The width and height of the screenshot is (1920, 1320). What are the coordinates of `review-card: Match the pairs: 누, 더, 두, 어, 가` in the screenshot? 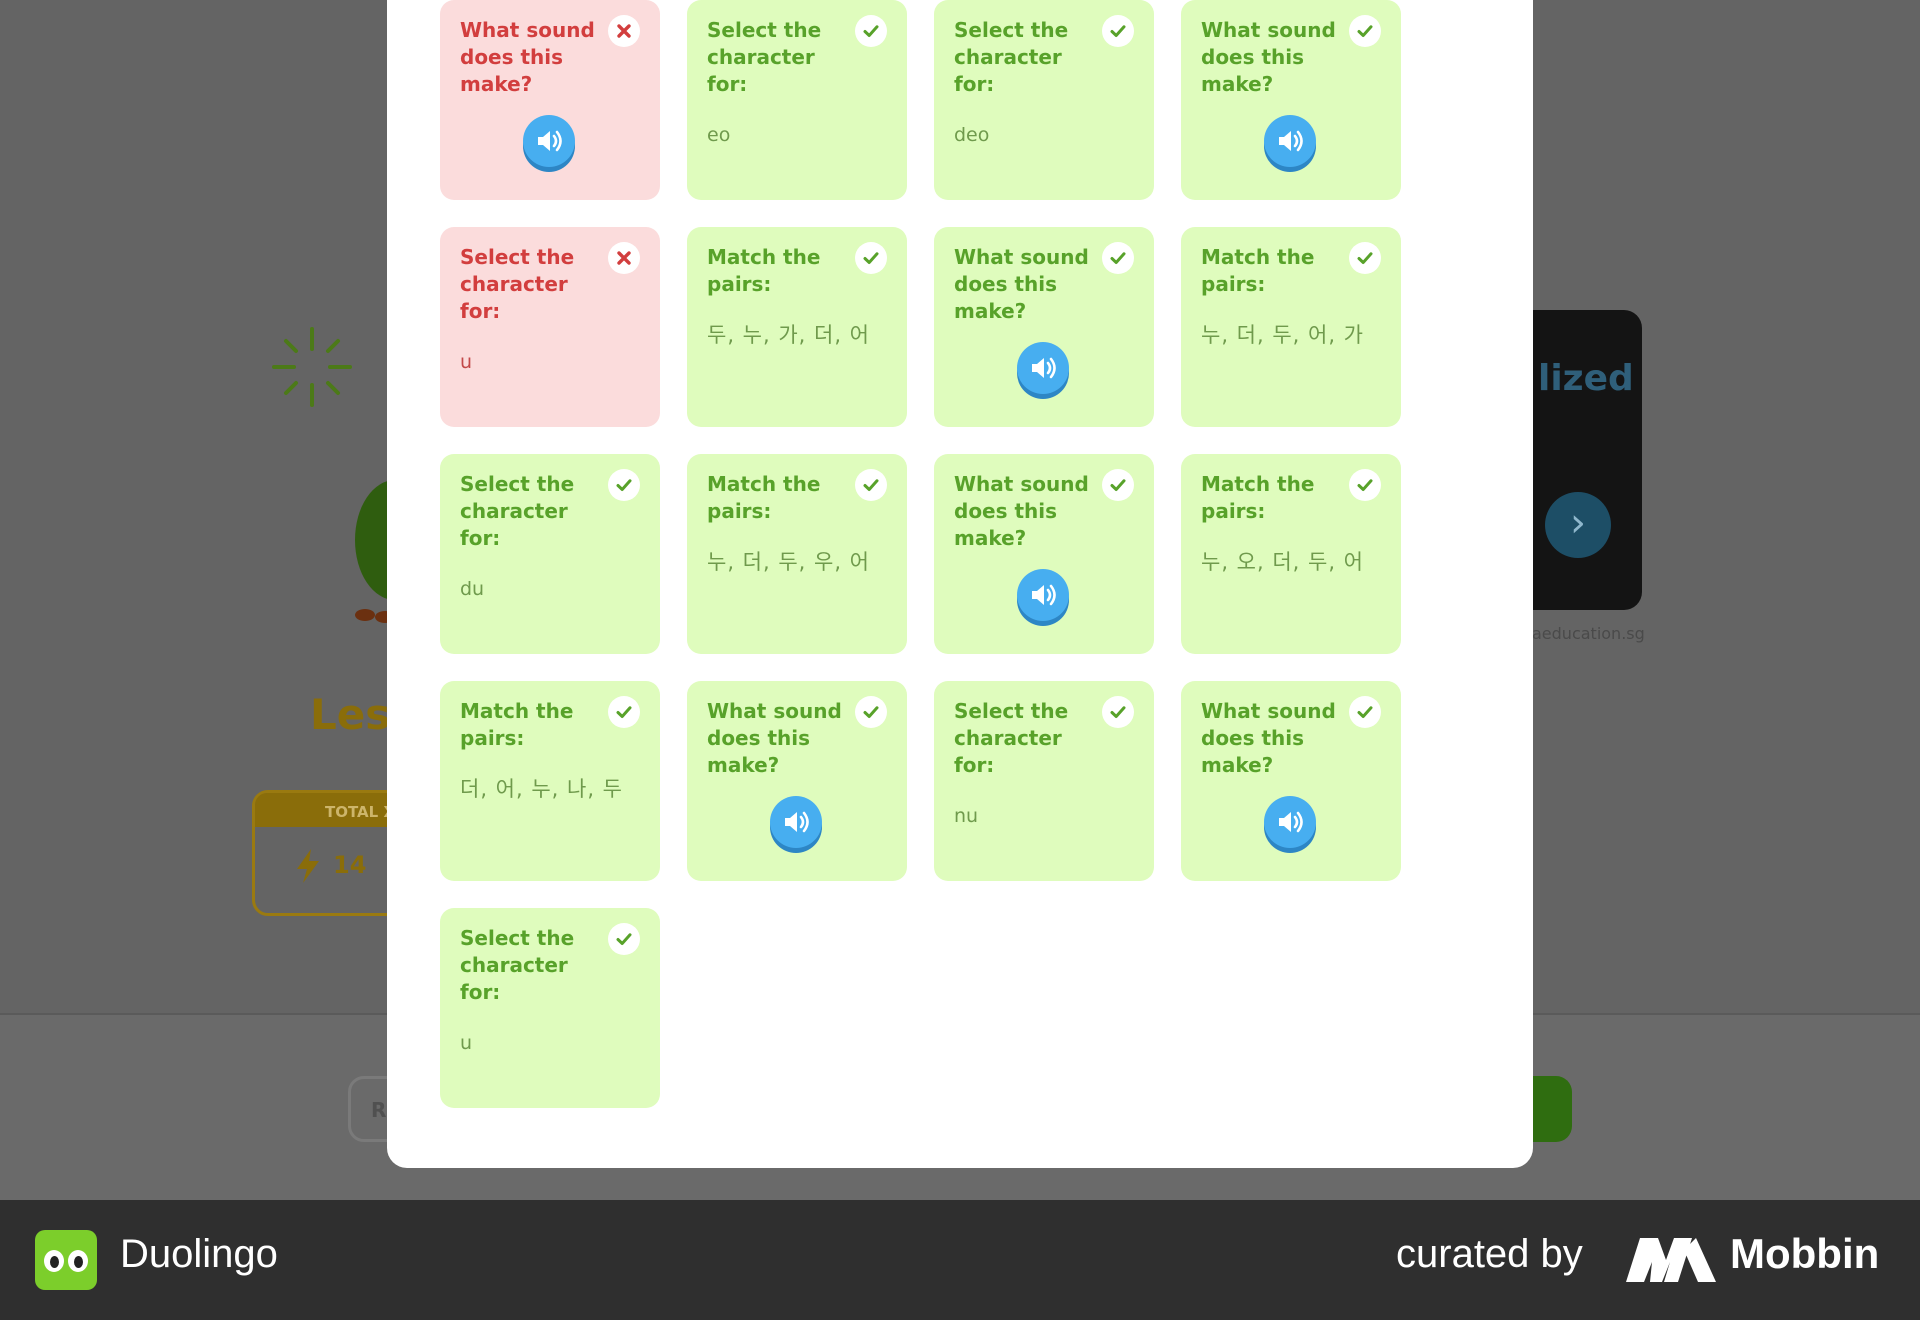 It's located at (1291, 327).